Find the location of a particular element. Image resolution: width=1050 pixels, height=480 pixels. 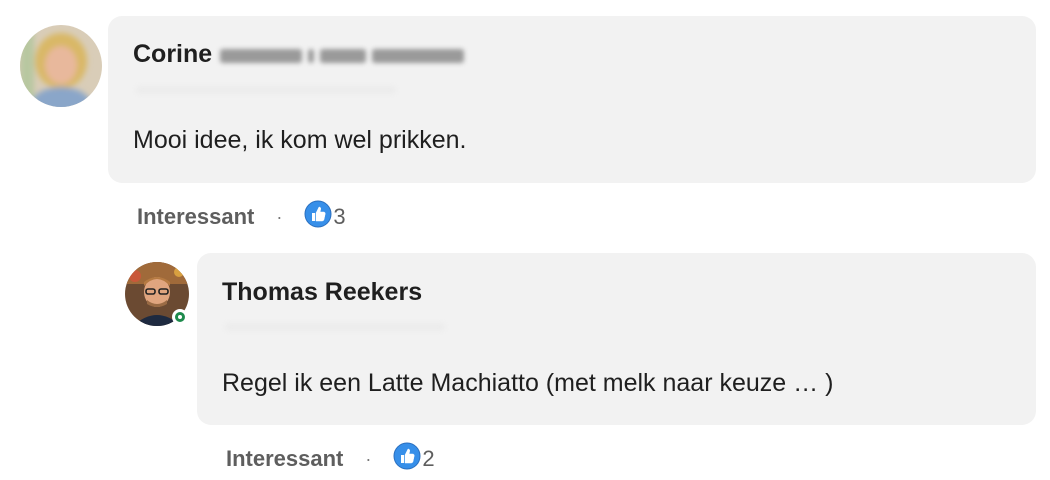

comment-actions: Interessant · 2 is located at coordinates (330, 459).